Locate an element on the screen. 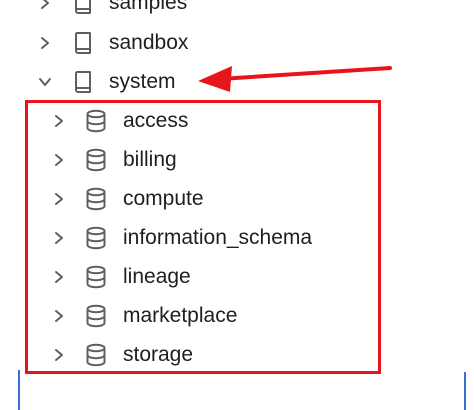 The width and height of the screenshot is (474, 410). tree-item-label: lineage is located at coordinates (157, 276).